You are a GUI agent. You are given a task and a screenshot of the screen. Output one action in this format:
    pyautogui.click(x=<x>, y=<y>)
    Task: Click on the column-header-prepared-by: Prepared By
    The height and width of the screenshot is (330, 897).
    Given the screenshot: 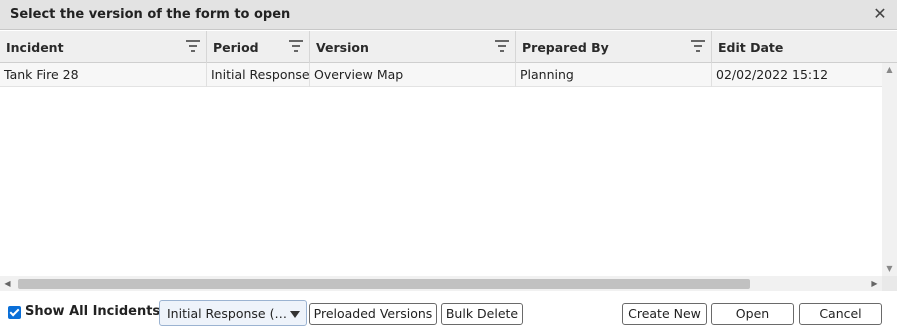 What is the action you would take?
    pyautogui.click(x=614, y=47)
    